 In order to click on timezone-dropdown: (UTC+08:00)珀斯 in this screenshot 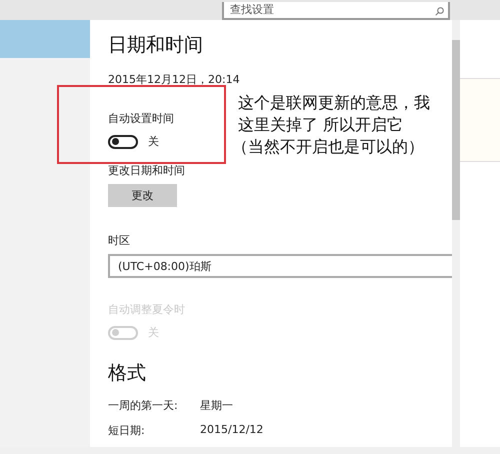, I will do `click(280, 266)`.